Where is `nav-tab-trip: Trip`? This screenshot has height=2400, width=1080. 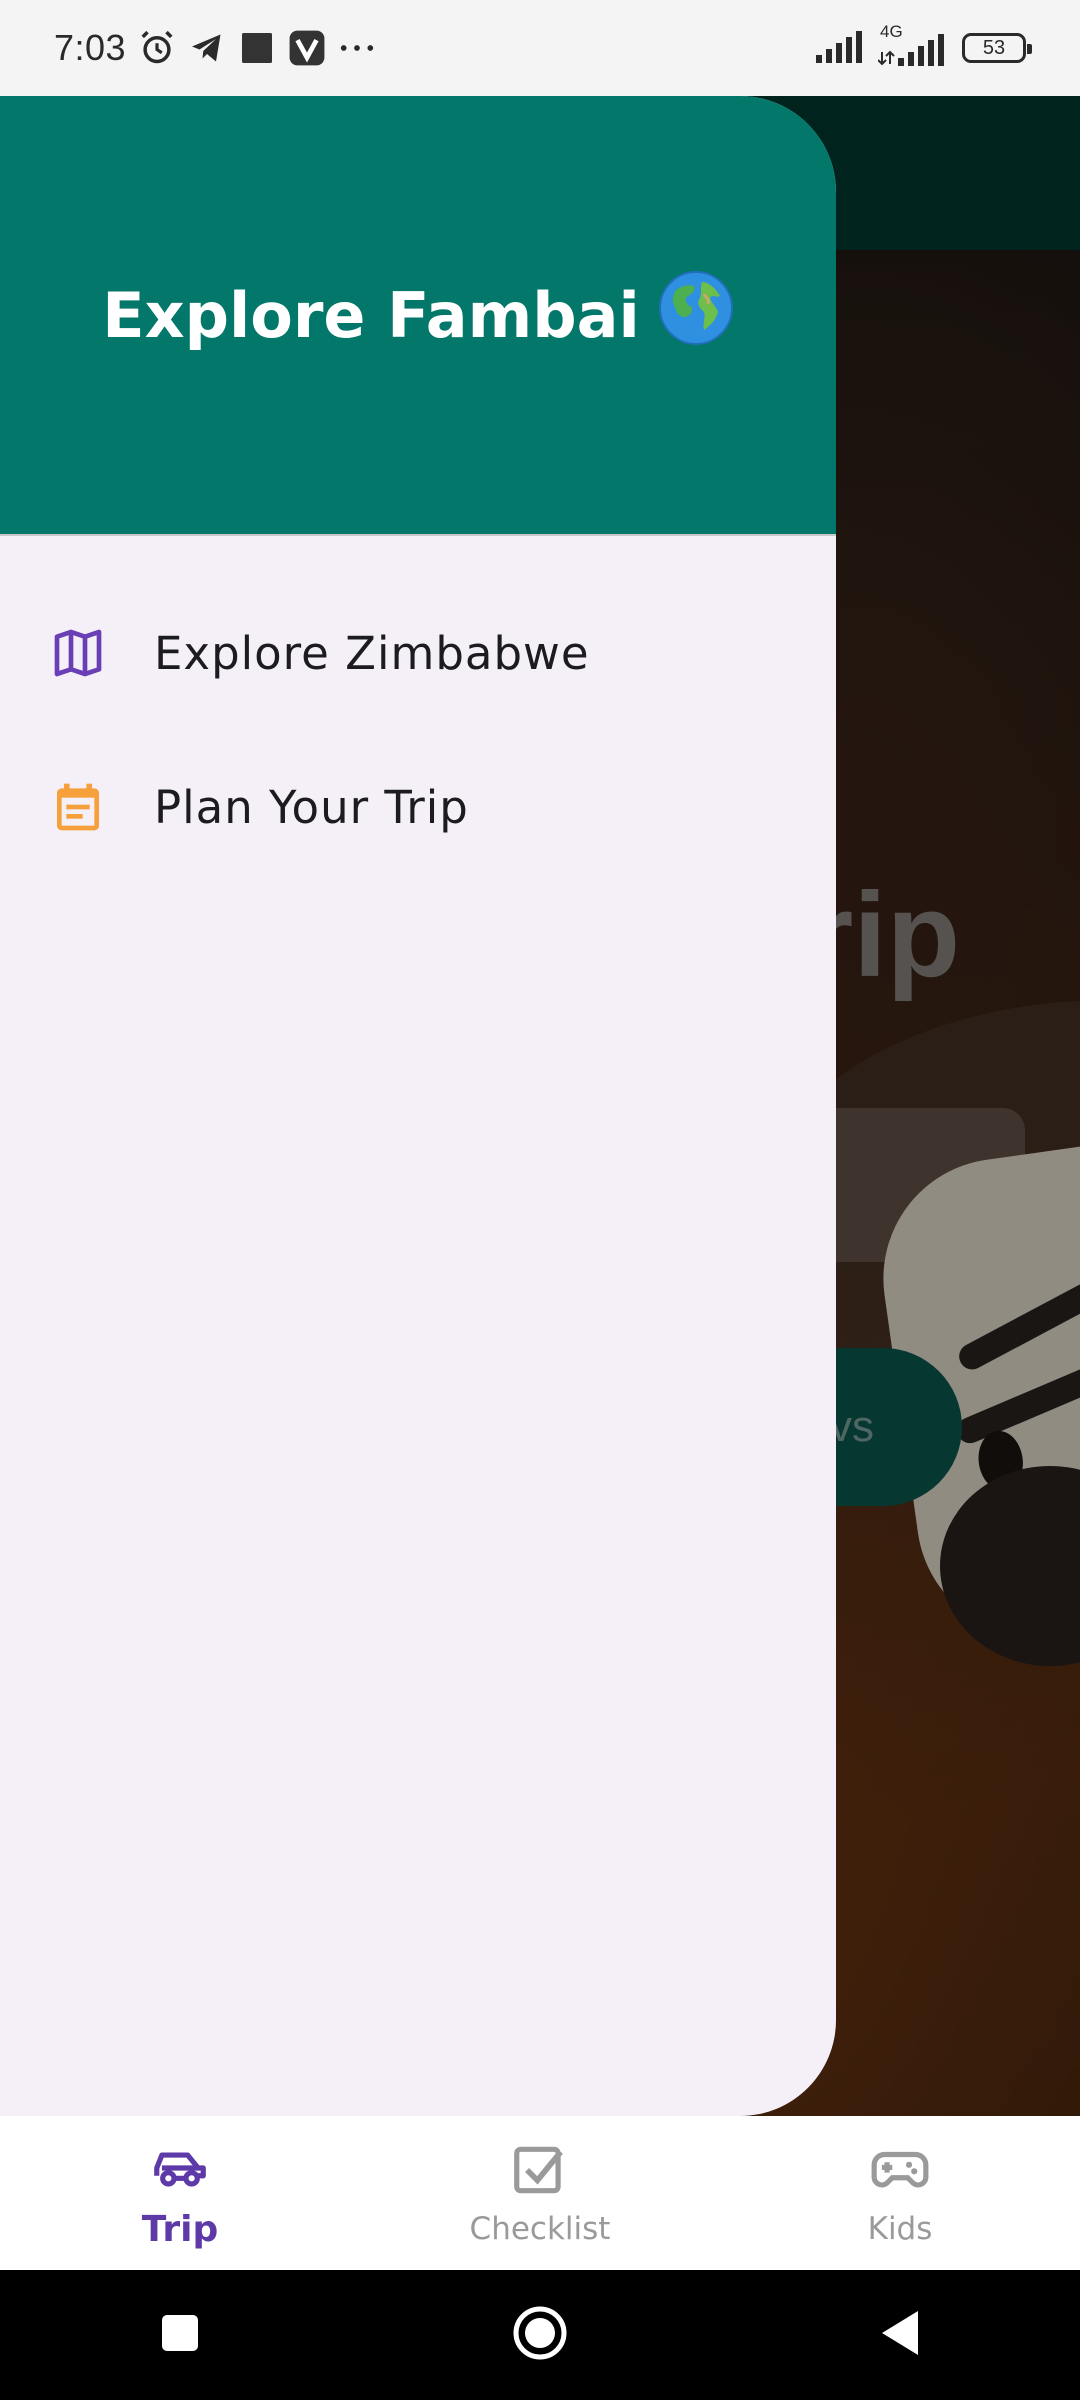
nav-tab-trip: Trip is located at coordinates (180, 2193).